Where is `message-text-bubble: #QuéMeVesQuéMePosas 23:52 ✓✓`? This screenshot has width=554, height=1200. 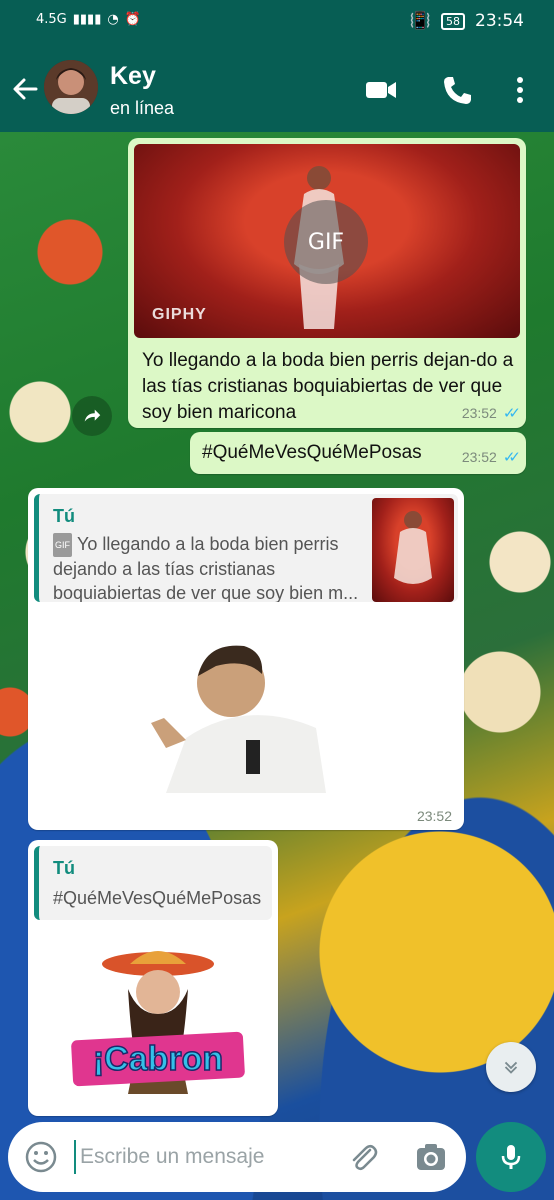 message-text-bubble: #QuéMeVesQuéMePosas 23:52 ✓✓ is located at coordinates (358, 453).